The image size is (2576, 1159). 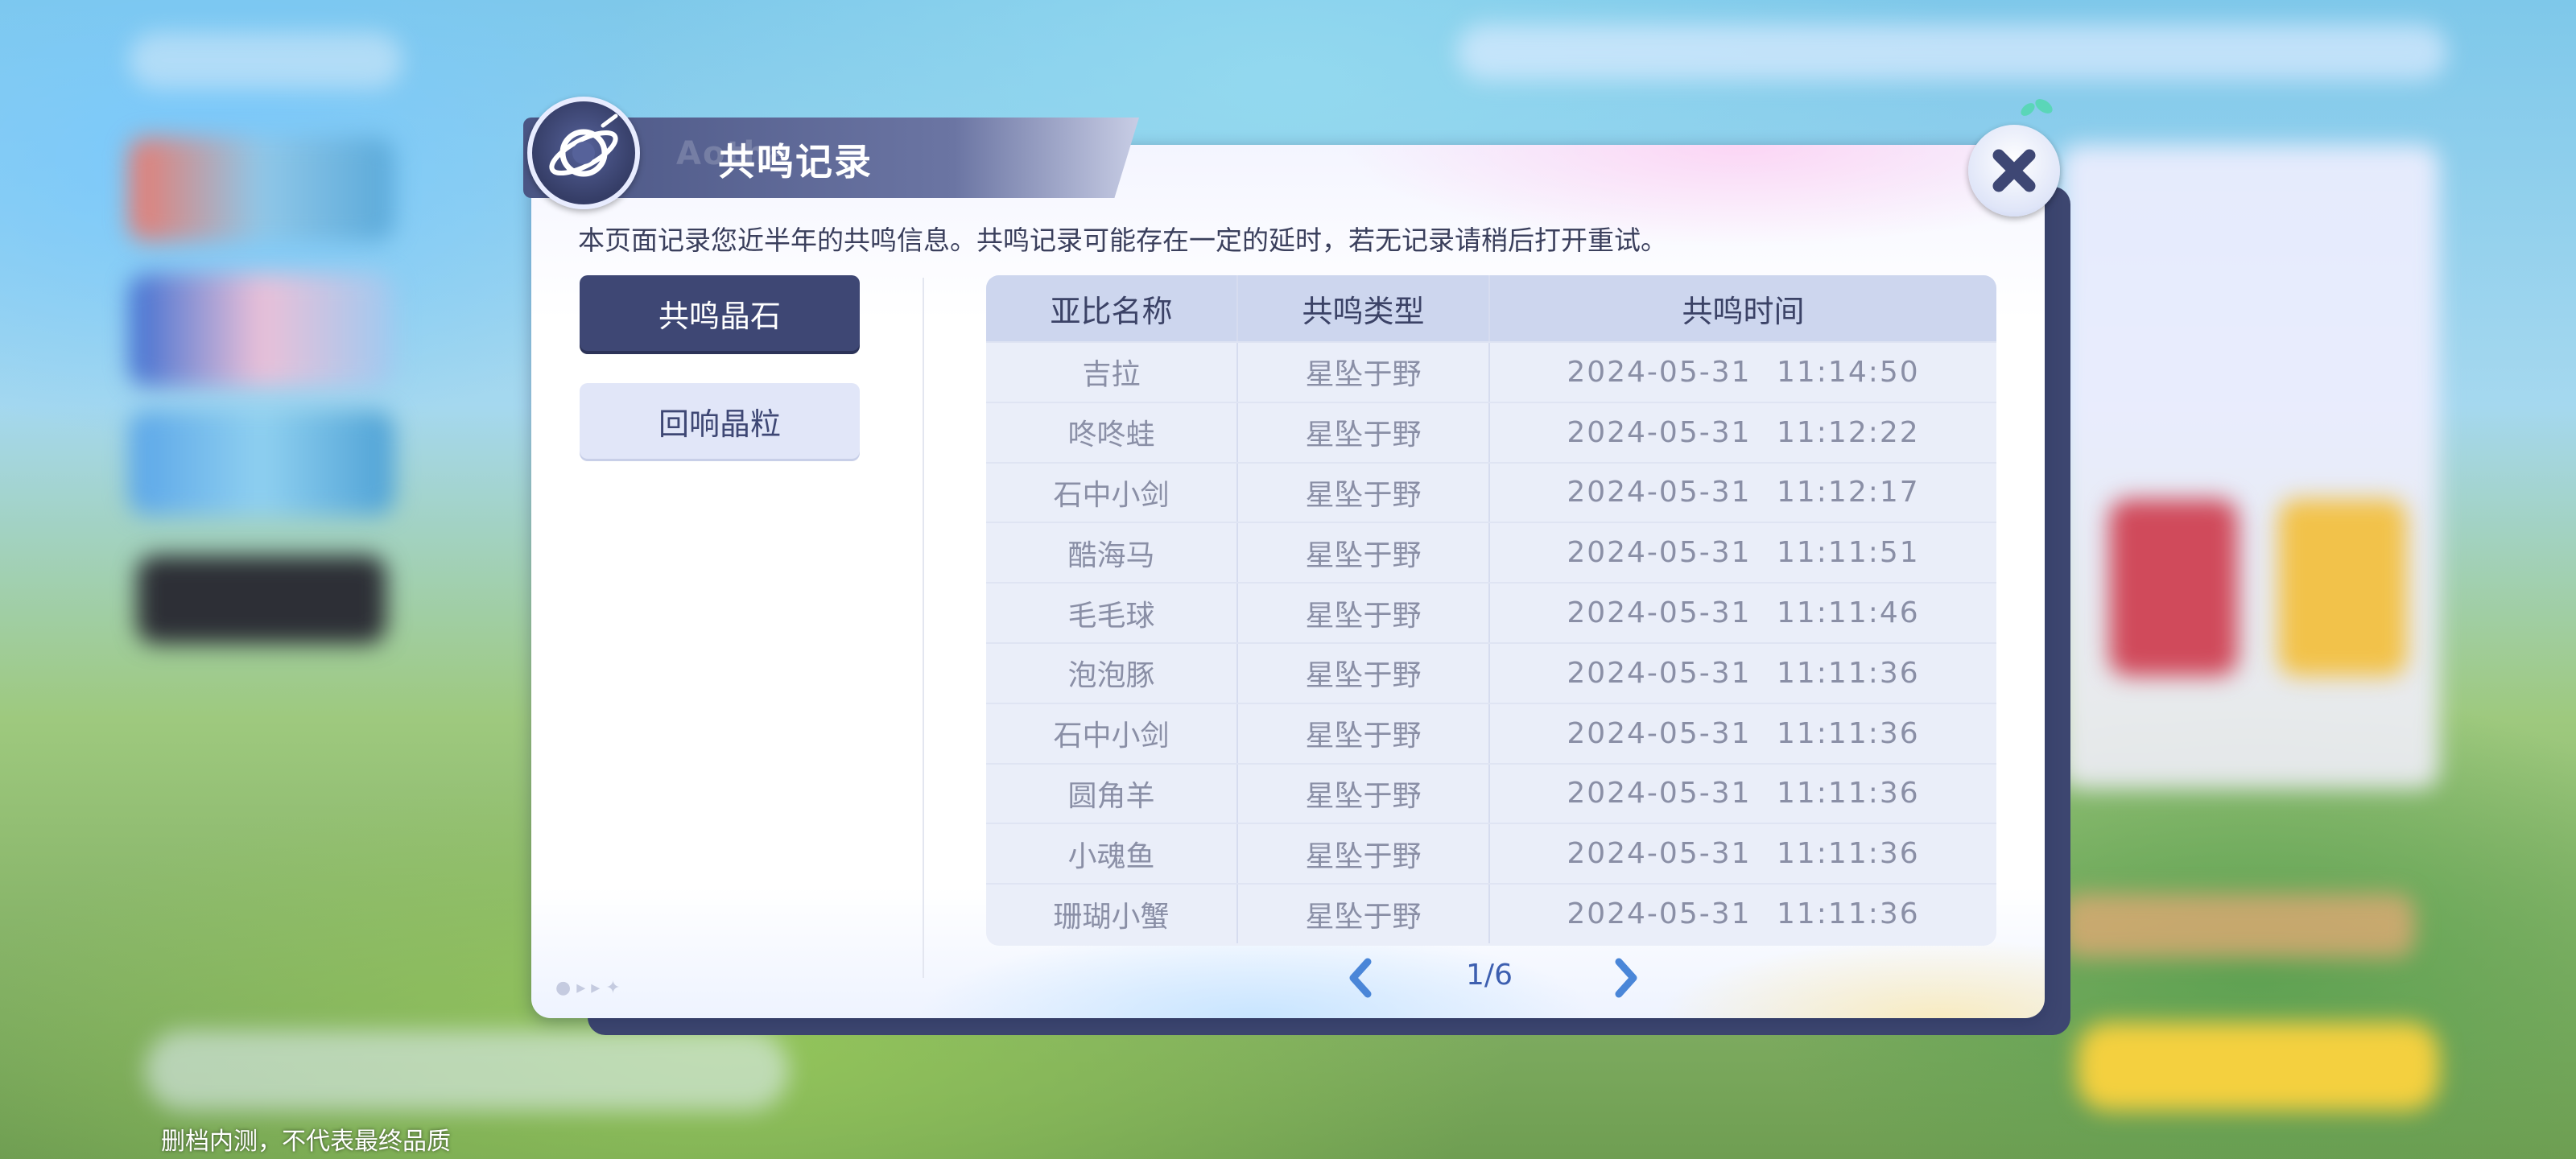 I want to click on background-top-currency-bar, so click(x=1952, y=52).